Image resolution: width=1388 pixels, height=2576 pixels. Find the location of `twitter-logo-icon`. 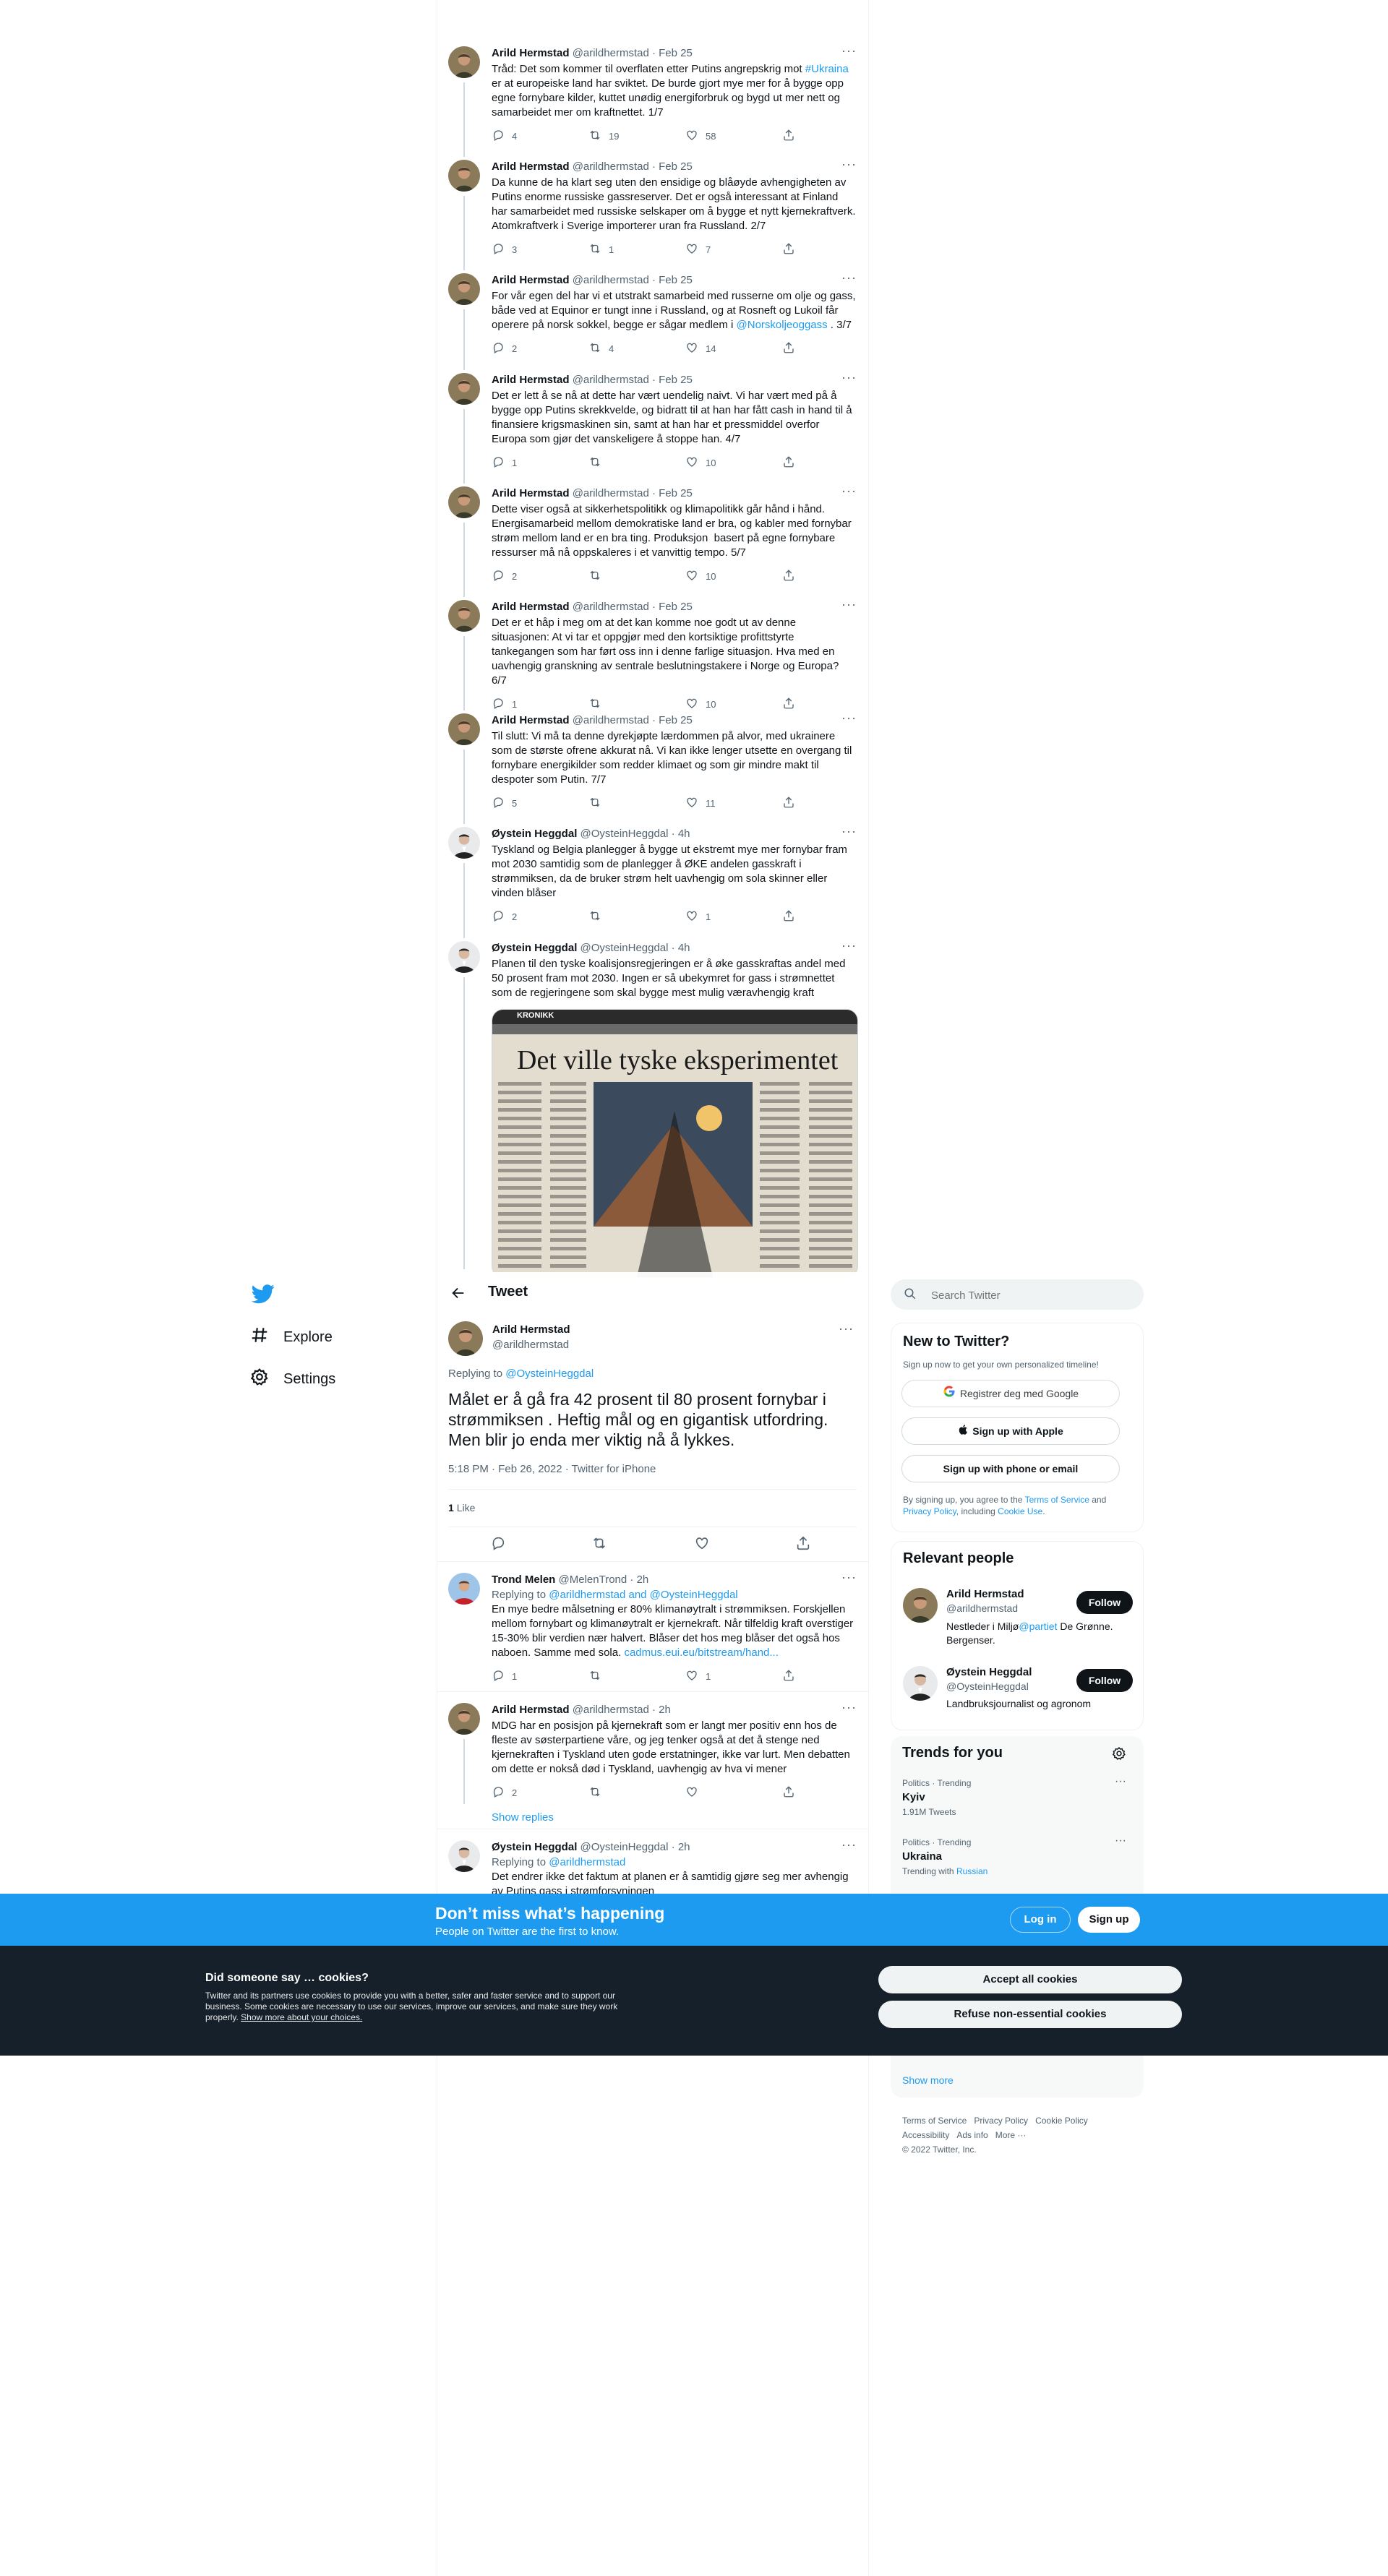

twitter-logo-icon is located at coordinates (263, 1295).